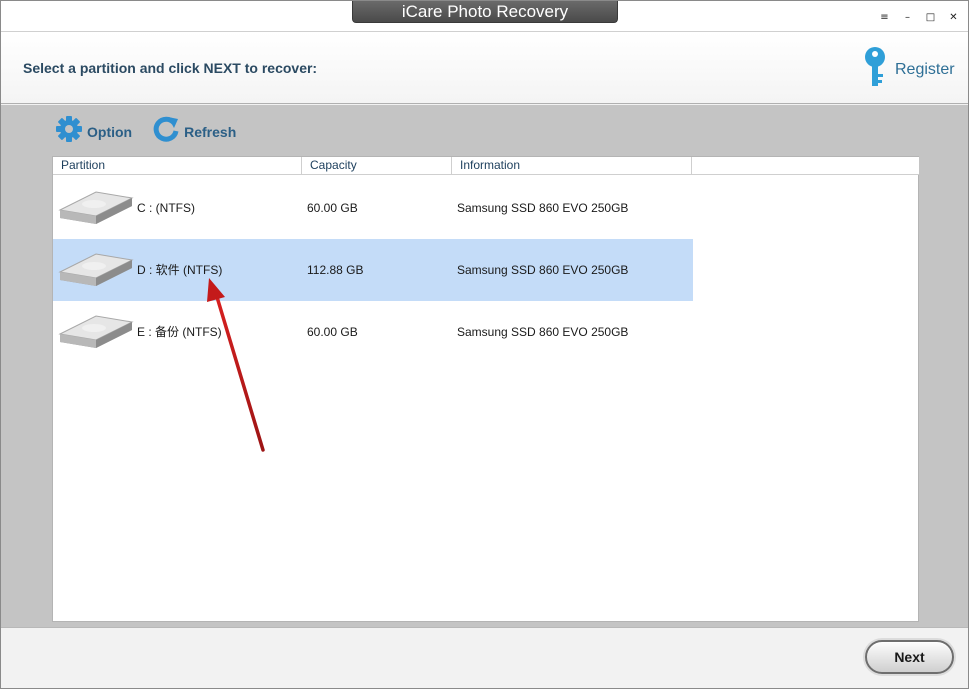  I want to click on table-header: Partition Capacity Information, so click(486, 166).